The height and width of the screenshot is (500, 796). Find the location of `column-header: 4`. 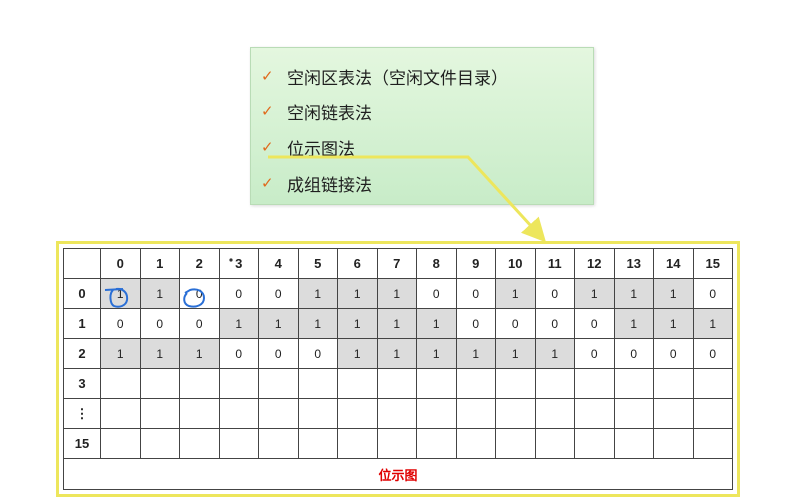

column-header: 4 is located at coordinates (278, 263).